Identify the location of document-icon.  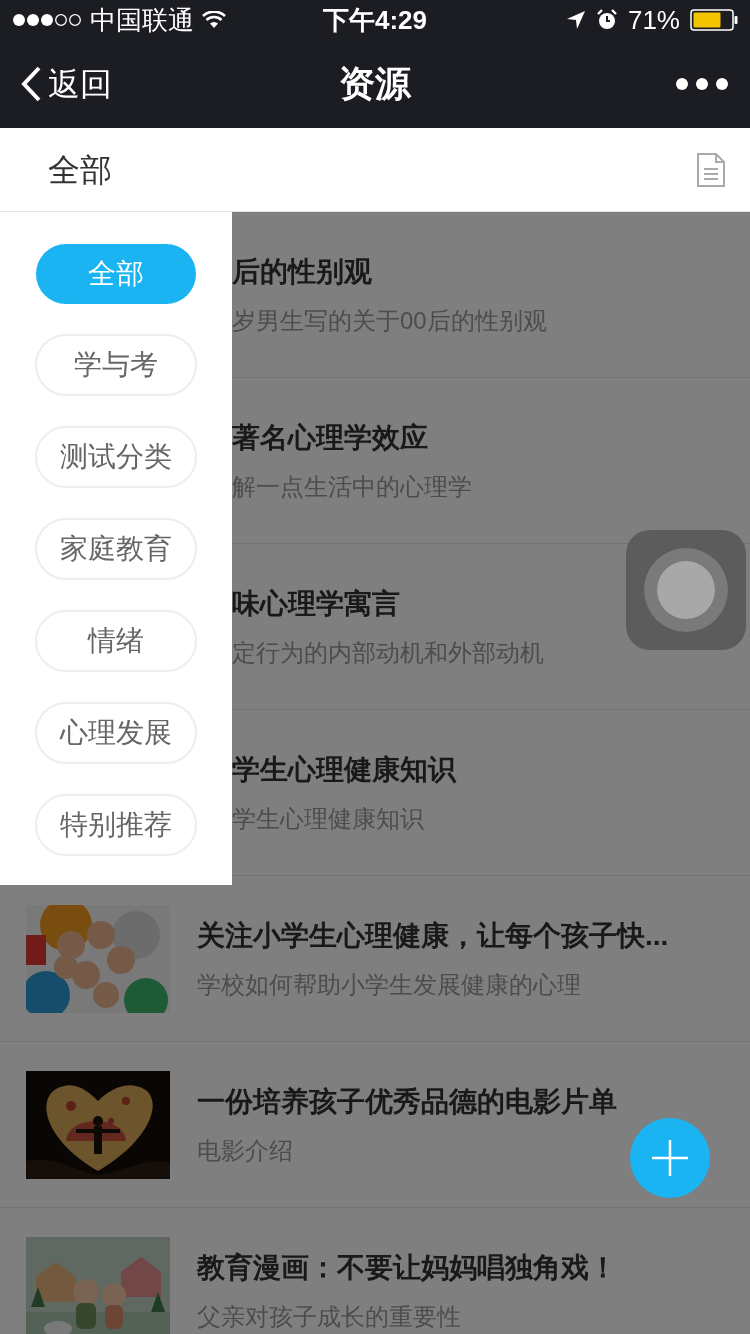
(711, 169).